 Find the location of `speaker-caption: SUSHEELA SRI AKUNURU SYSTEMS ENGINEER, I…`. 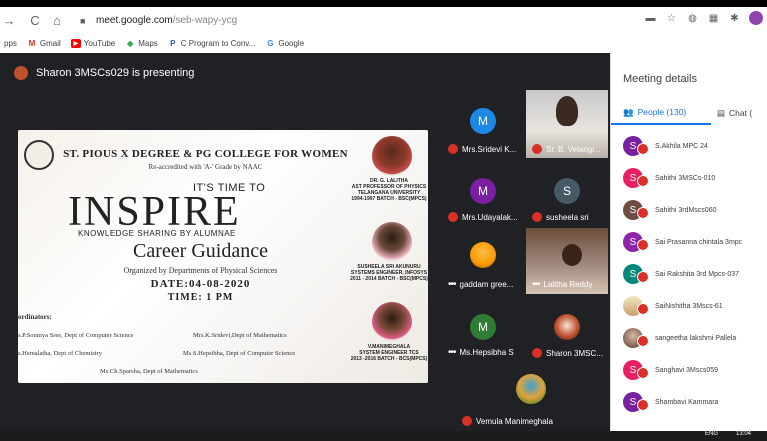

speaker-caption: SUSHEELA SRI AKUNURU SYSTEMS ENGINEER, I… is located at coordinates (389, 273).